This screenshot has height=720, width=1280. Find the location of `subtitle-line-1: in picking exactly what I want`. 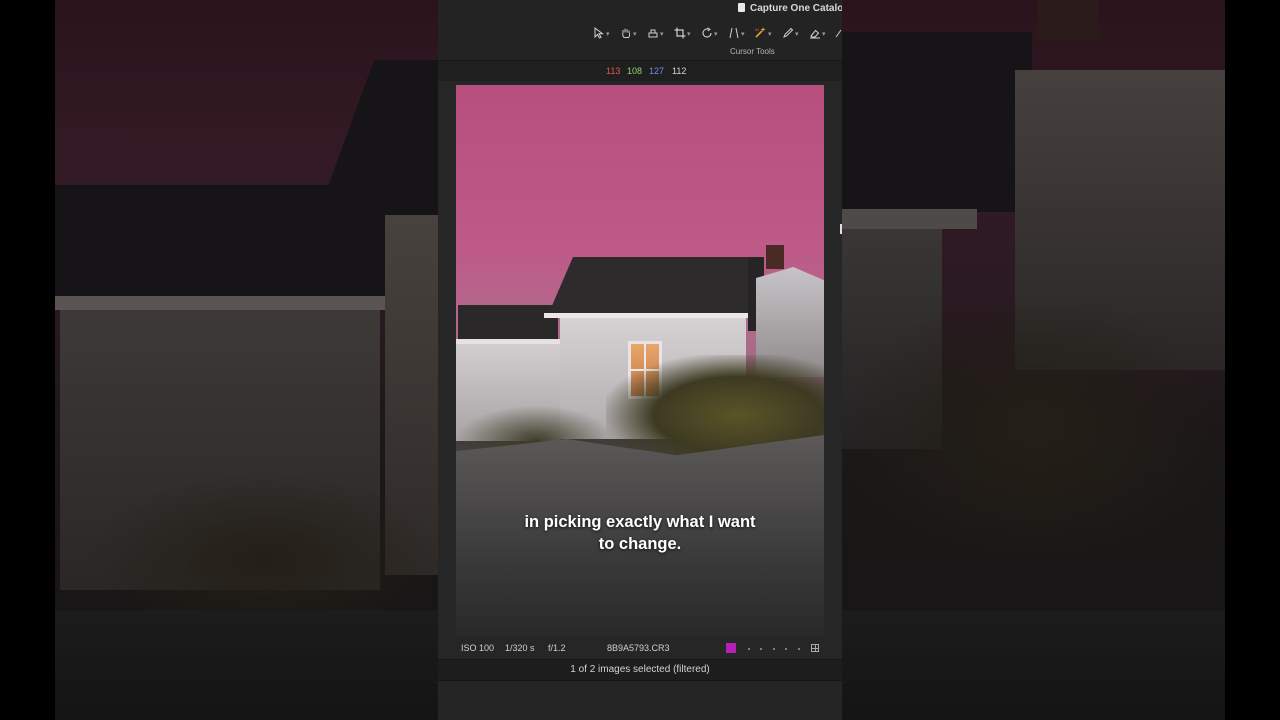

subtitle-line-1: in picking exactly what I want is located at coordinates (640, 522).